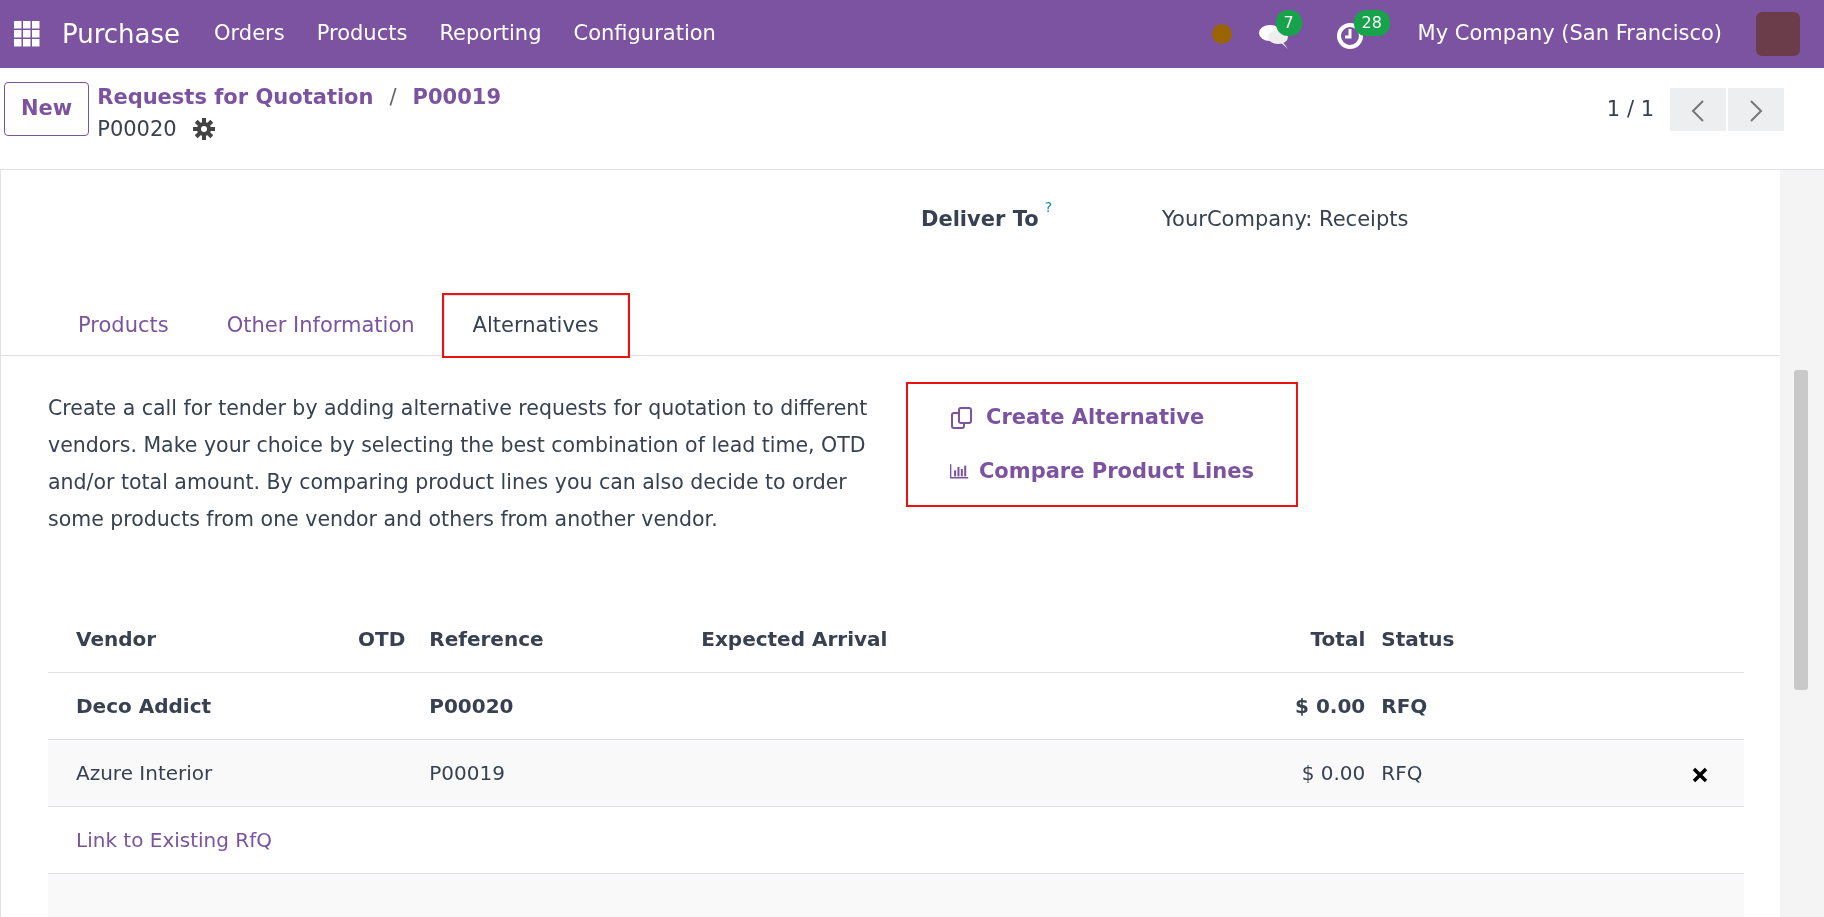 The height and width of the screenshot is (917, 1824). Describe the element at coordinates (1371, 23) in the screenshot. I see `activity-count: 28` at that location.